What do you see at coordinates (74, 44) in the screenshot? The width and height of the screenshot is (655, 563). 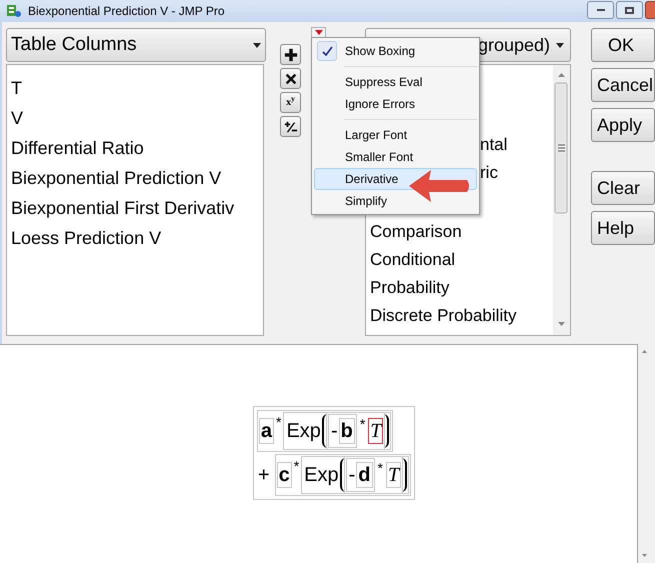 I see `dropdown-value: Table Columns` at bounding box center [74, 44].